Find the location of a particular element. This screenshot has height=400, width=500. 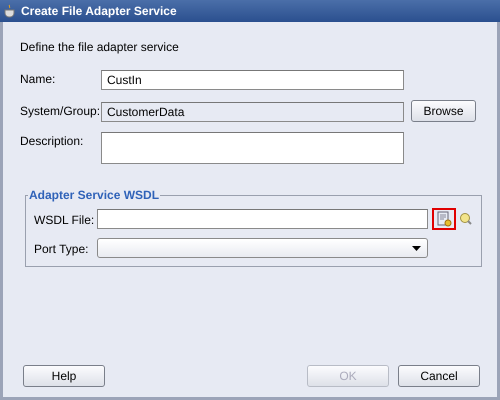

field-label: WSDL File: is located at coordinates (65, 219).